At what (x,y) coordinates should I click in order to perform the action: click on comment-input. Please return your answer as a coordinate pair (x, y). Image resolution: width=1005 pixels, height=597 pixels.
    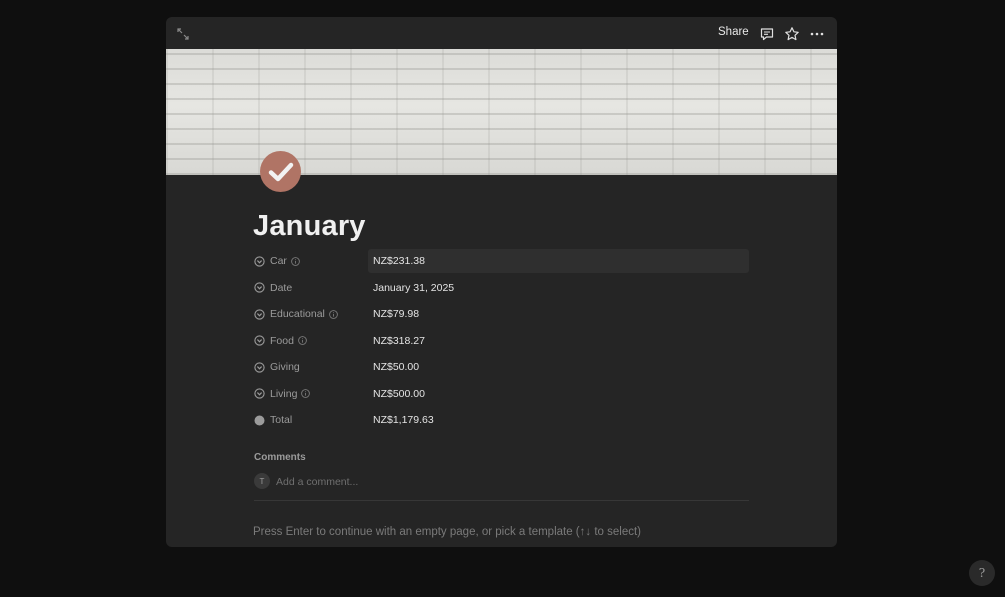
    Looking at the image, I should click on (506, 482).